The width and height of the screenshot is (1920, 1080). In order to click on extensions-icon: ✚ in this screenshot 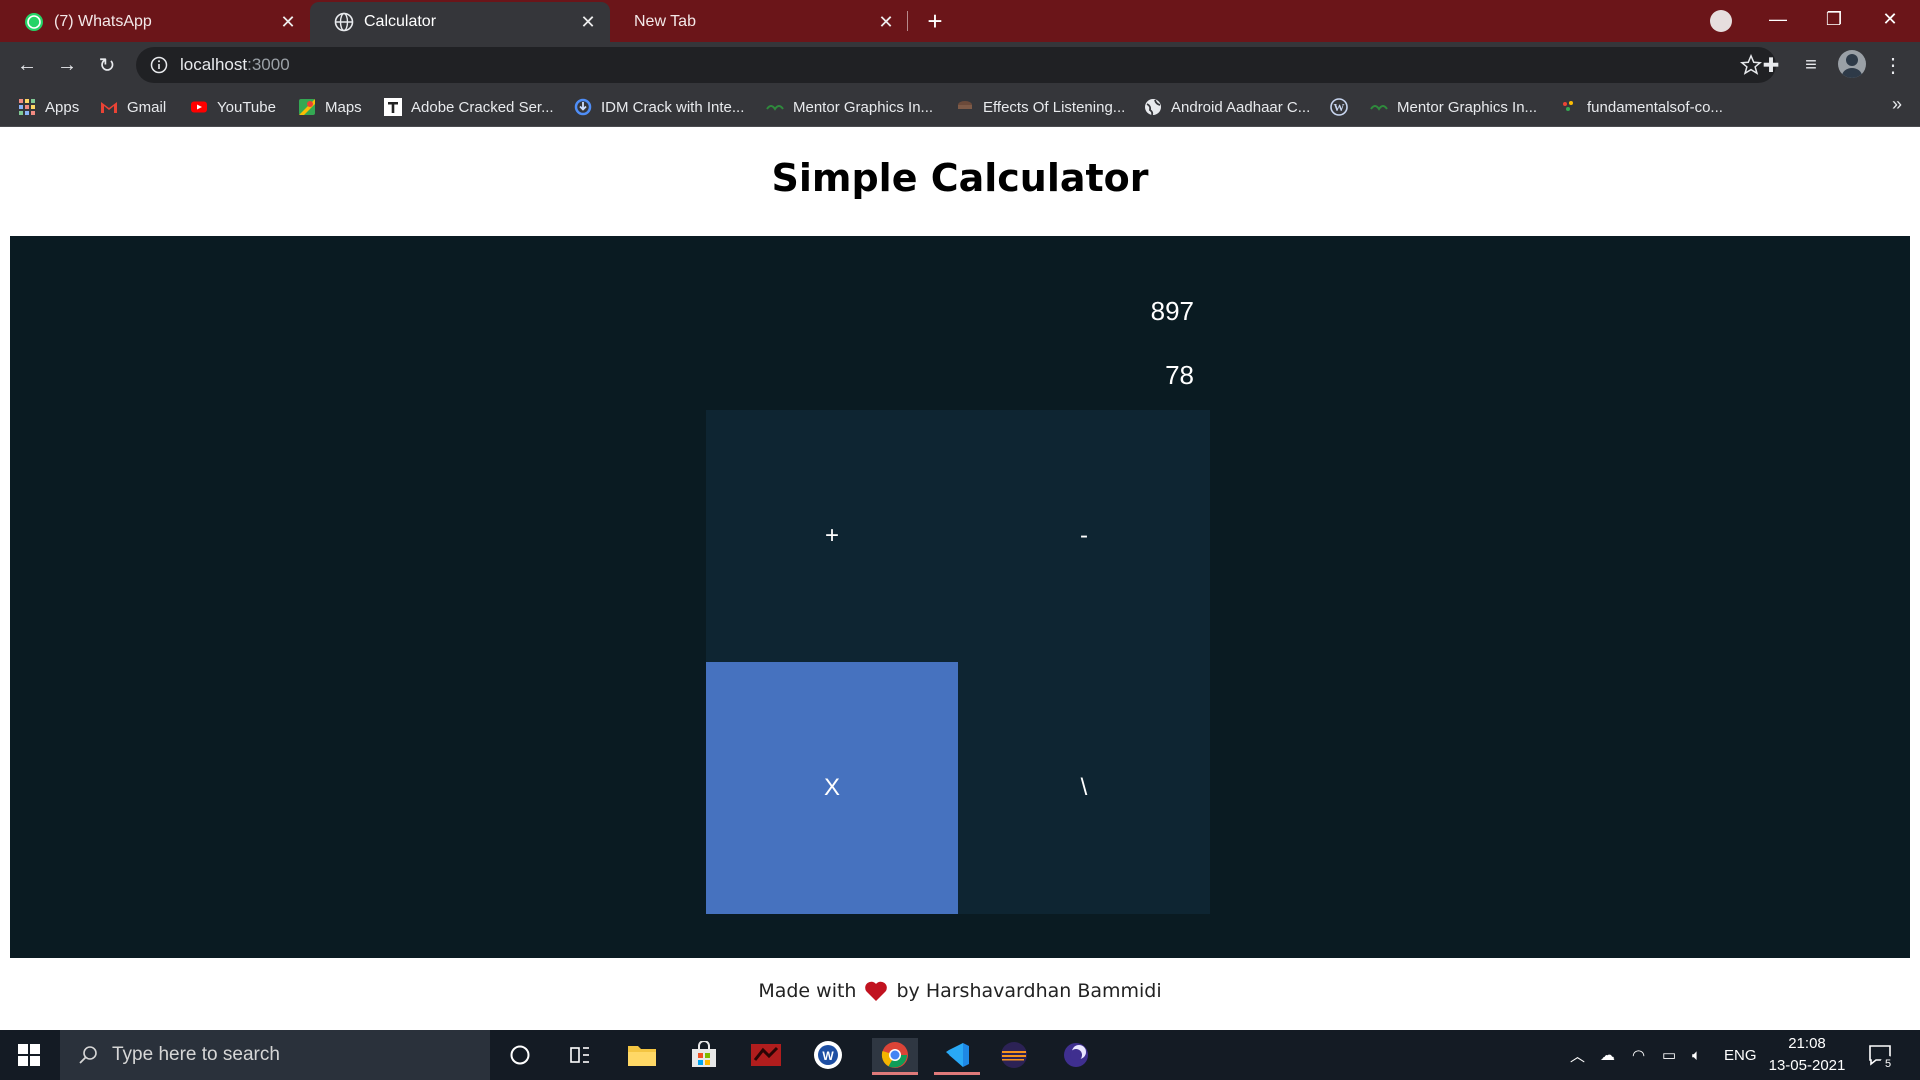, I will do `click(1771, 65)`.